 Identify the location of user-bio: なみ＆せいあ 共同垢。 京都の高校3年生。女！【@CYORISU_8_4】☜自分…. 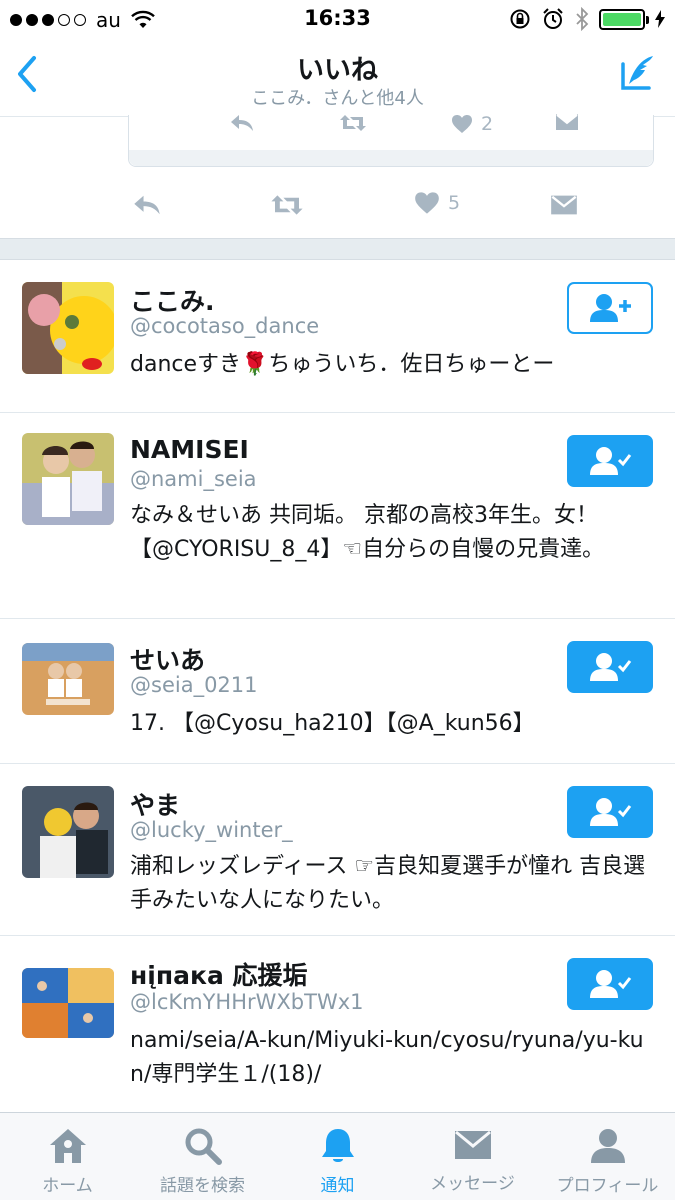
(367, 532).